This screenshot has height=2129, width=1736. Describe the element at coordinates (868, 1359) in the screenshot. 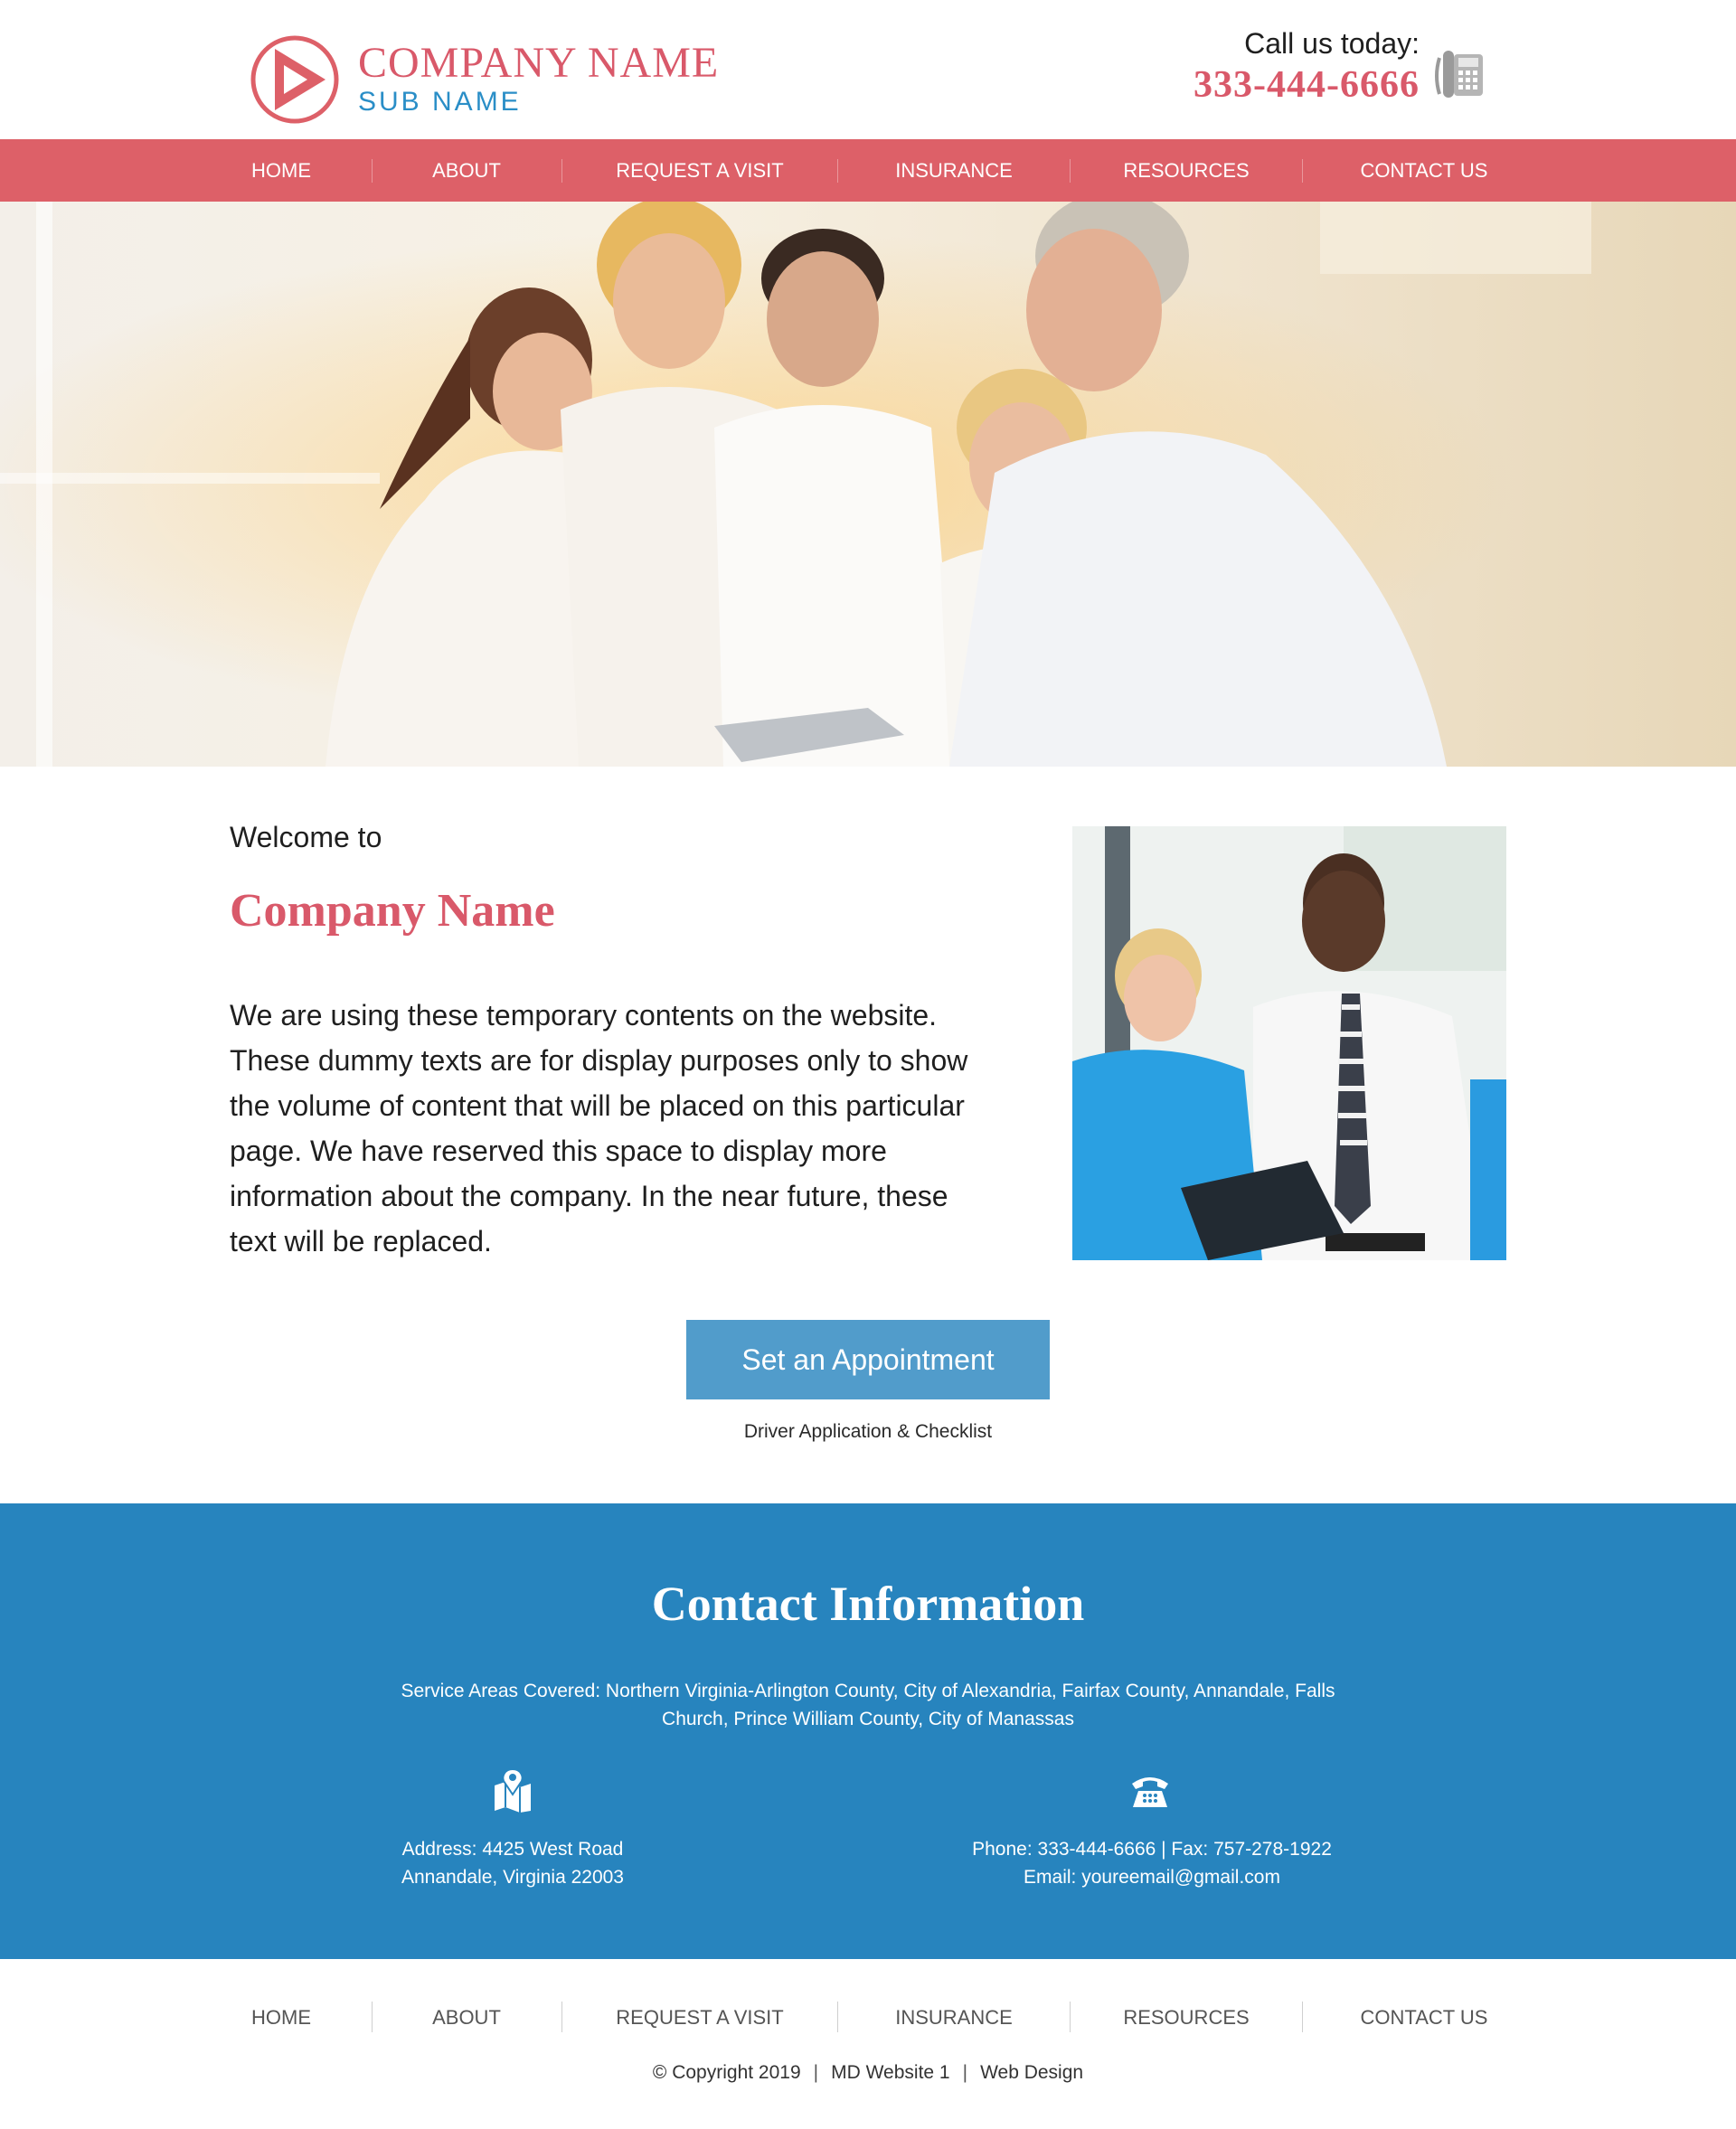

I see `set-appointment-button: Set an Appointment` at that location.